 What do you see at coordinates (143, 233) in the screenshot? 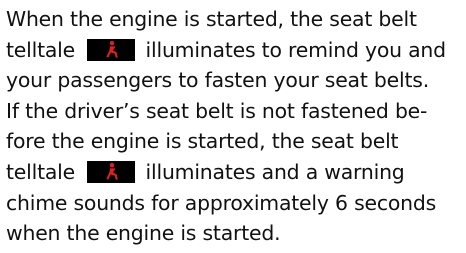
I see `line-text: when the engine is started.` at bounding box center [143, 233].